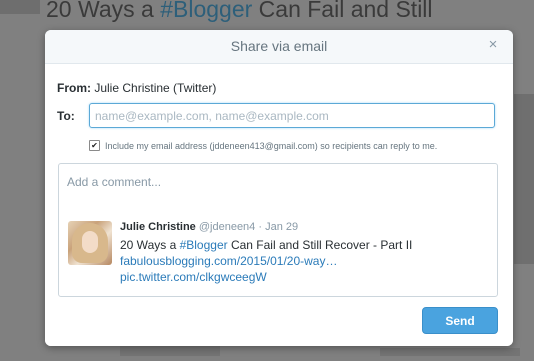 This screenshot has width=534, height=361. What do you see at coordinates (66, 116) in the screenshot?
I see `to-label: To:` at bounding box center [66, 116].